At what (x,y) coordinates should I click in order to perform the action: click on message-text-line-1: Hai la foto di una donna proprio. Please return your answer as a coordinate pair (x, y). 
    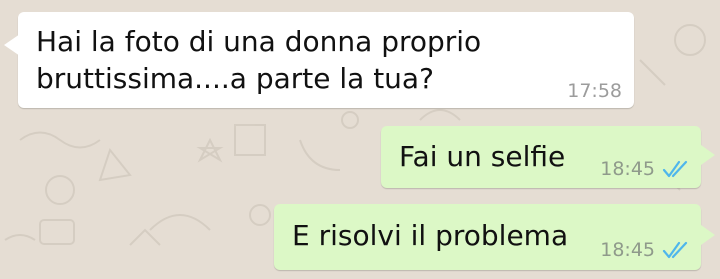
    Looking at the image, I should click on (259, 41).